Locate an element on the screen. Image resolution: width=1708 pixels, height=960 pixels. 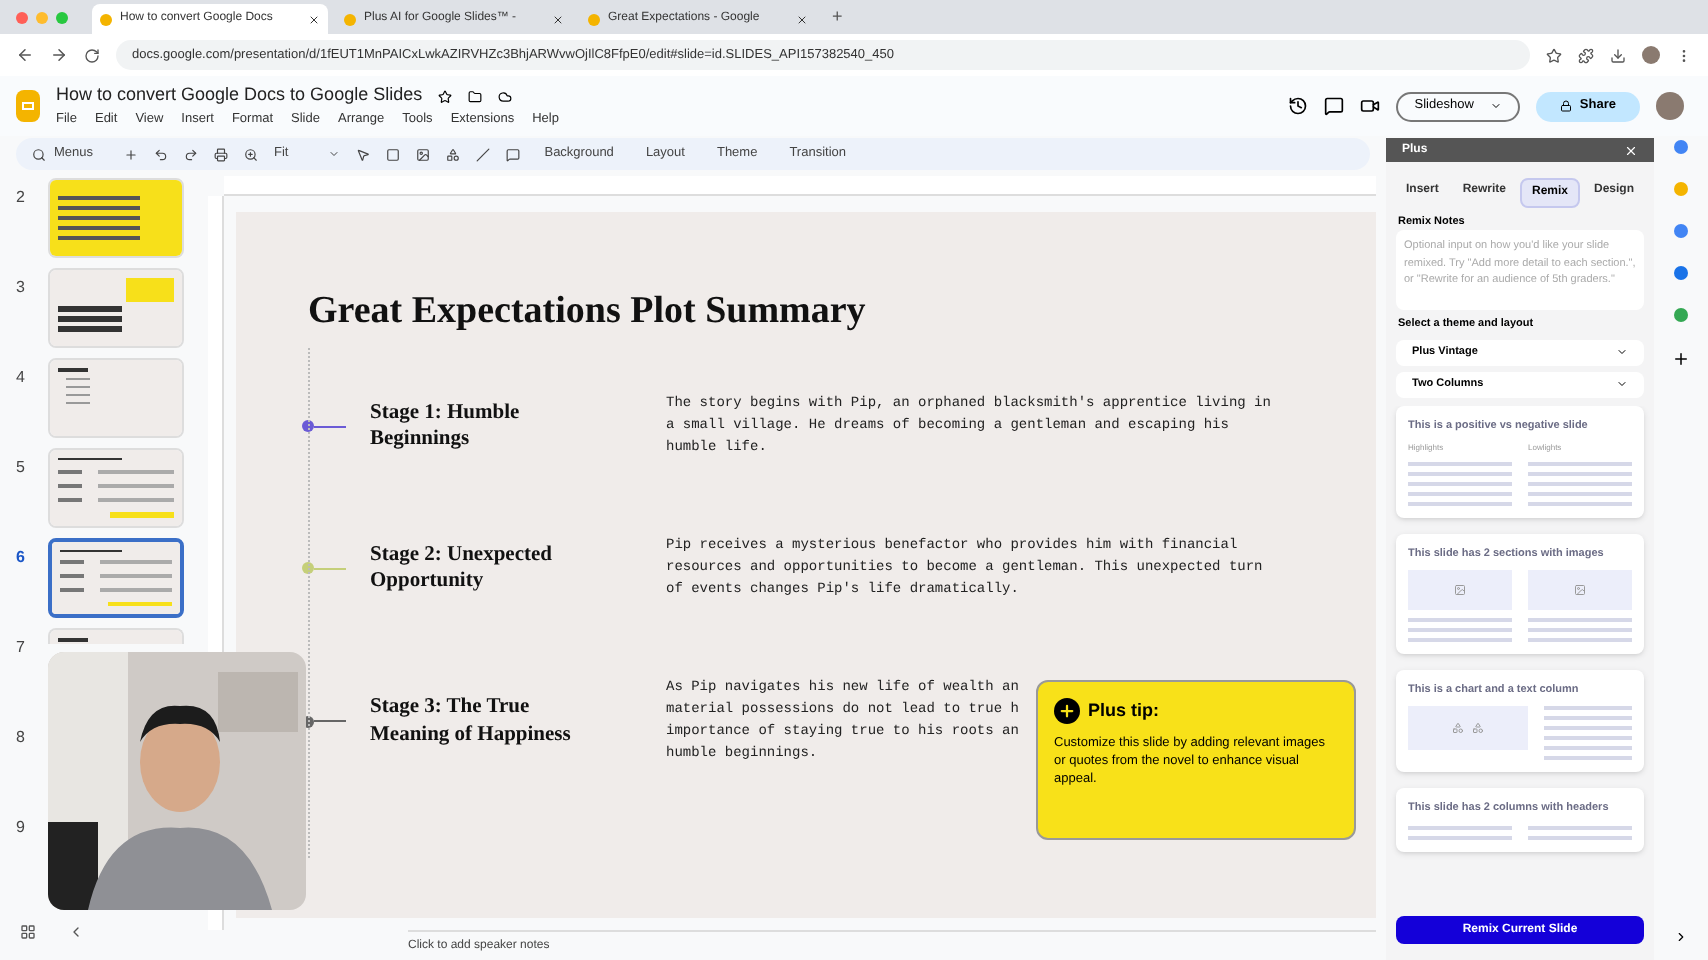
new-tab-button: + is located at coordinates (837, 16).